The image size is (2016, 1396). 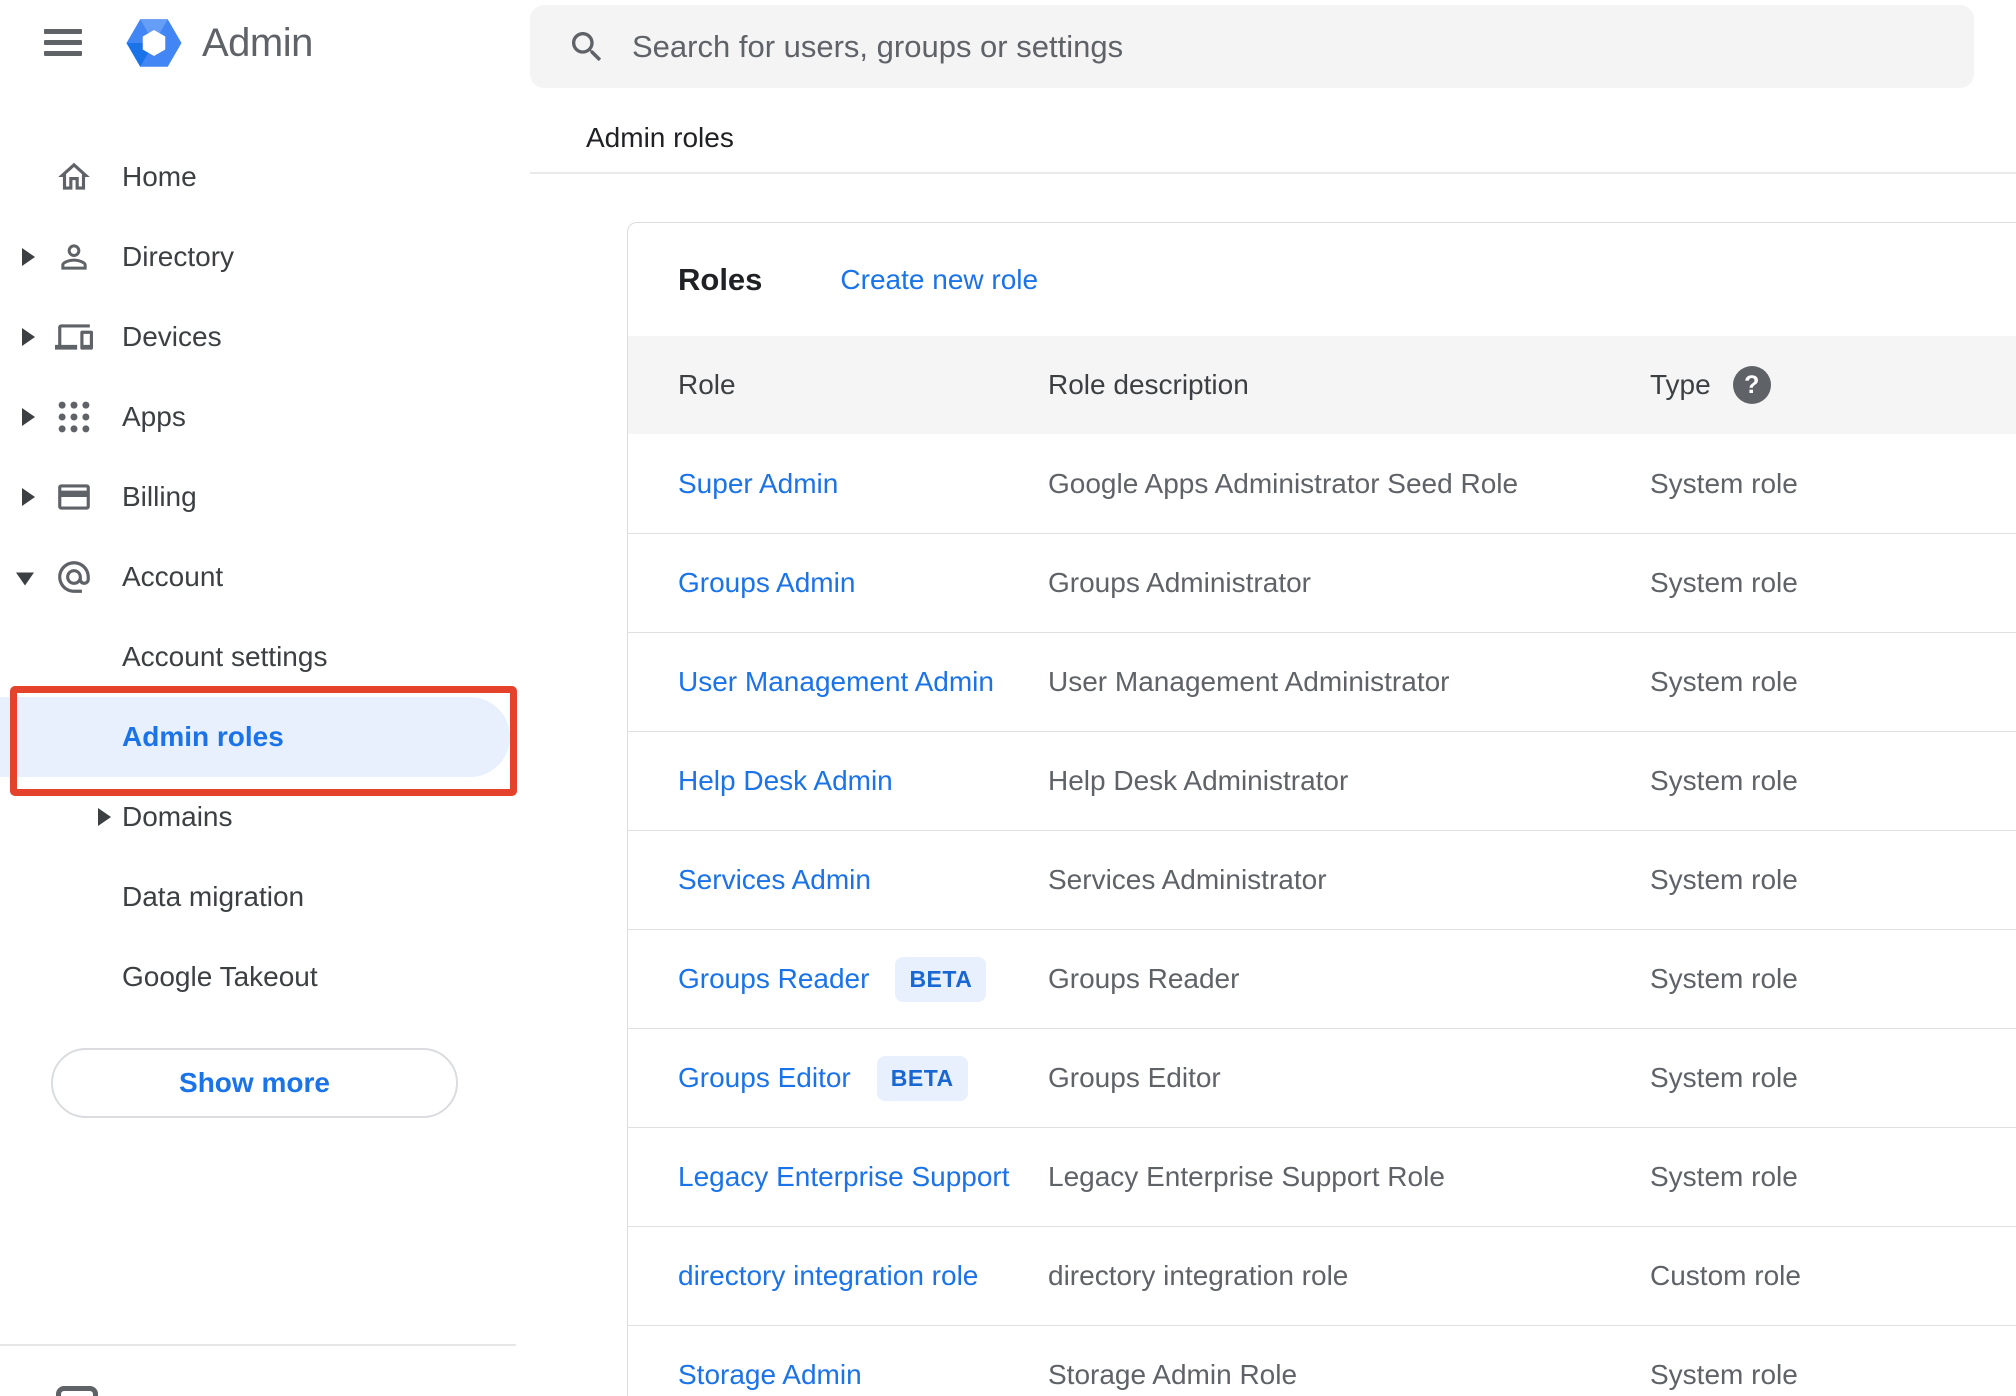 I want to click on devices-icon, so click(x=74, y=337).